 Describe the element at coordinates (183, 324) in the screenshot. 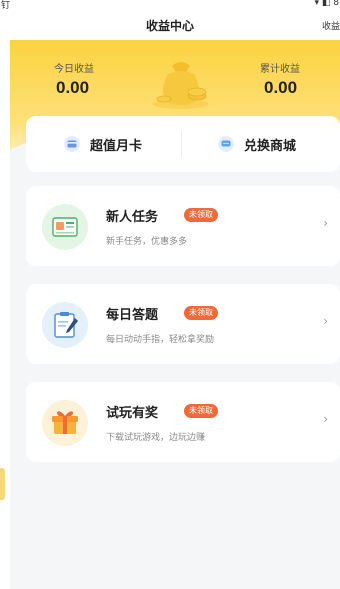

I see `task-card-daily-quiz: 每日答题 未领取 每日动动手指，轻松拿奖励 ›` at that location.